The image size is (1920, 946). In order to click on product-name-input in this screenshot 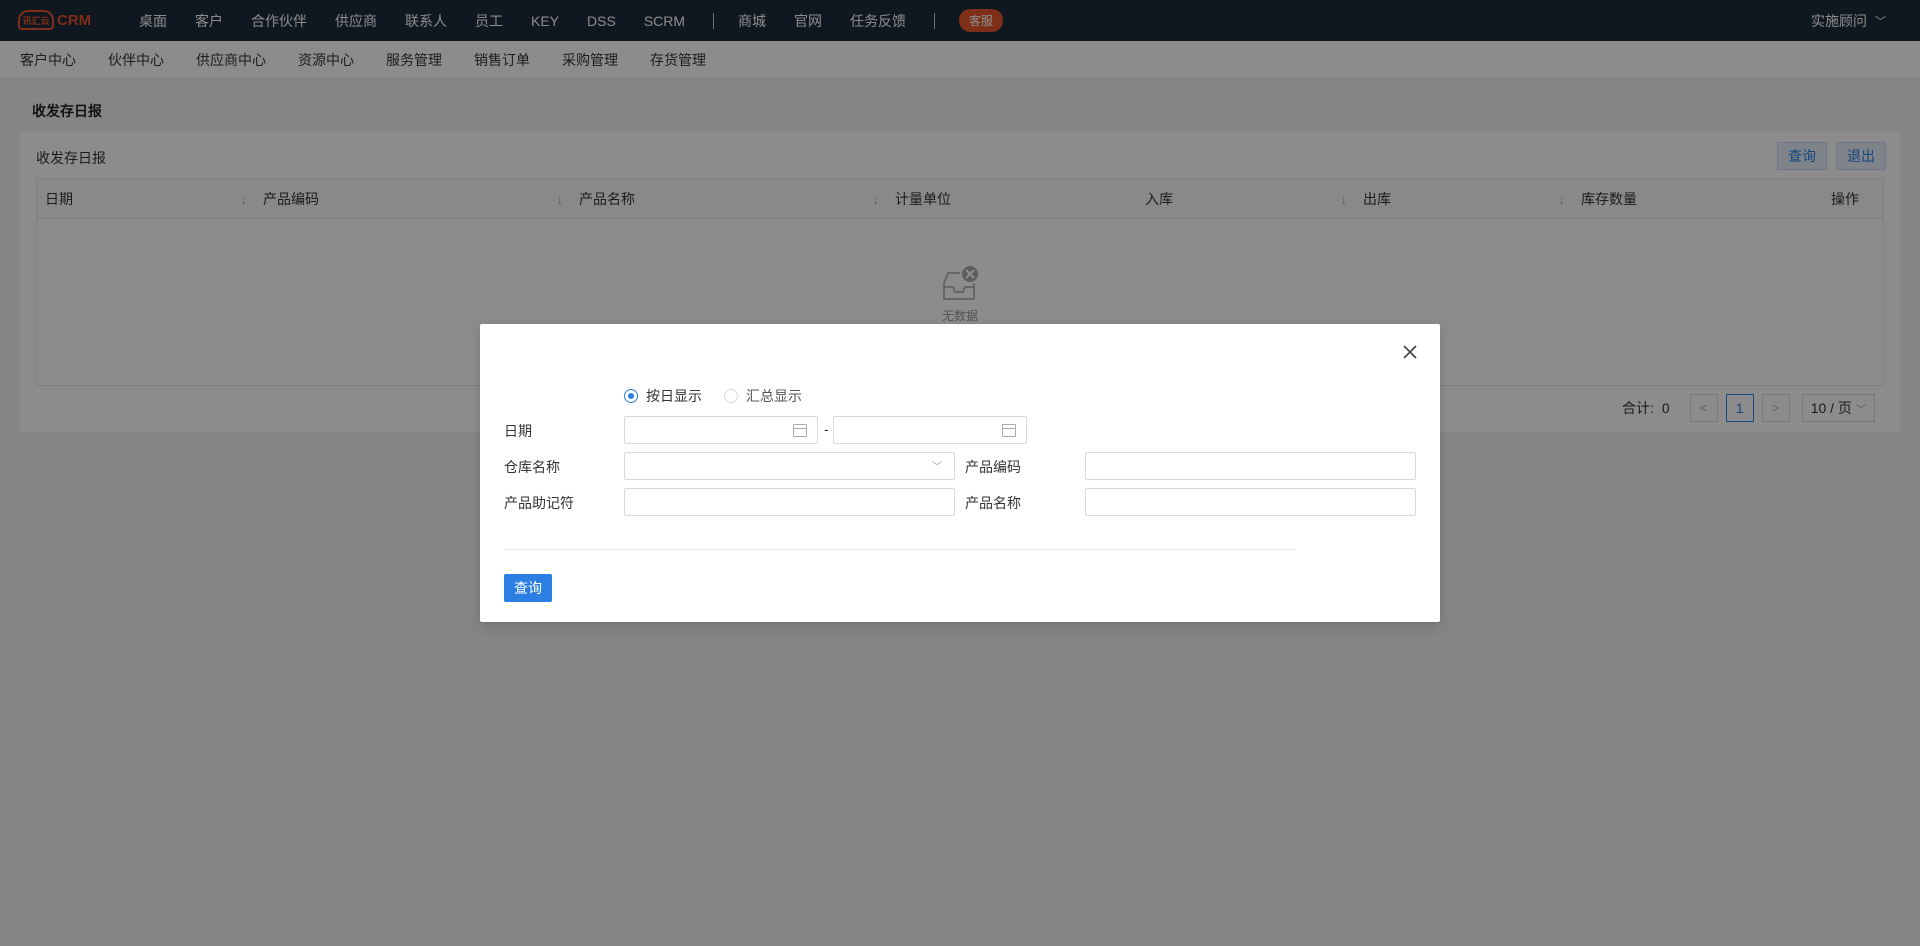, I will do `click(1250, 502)`.